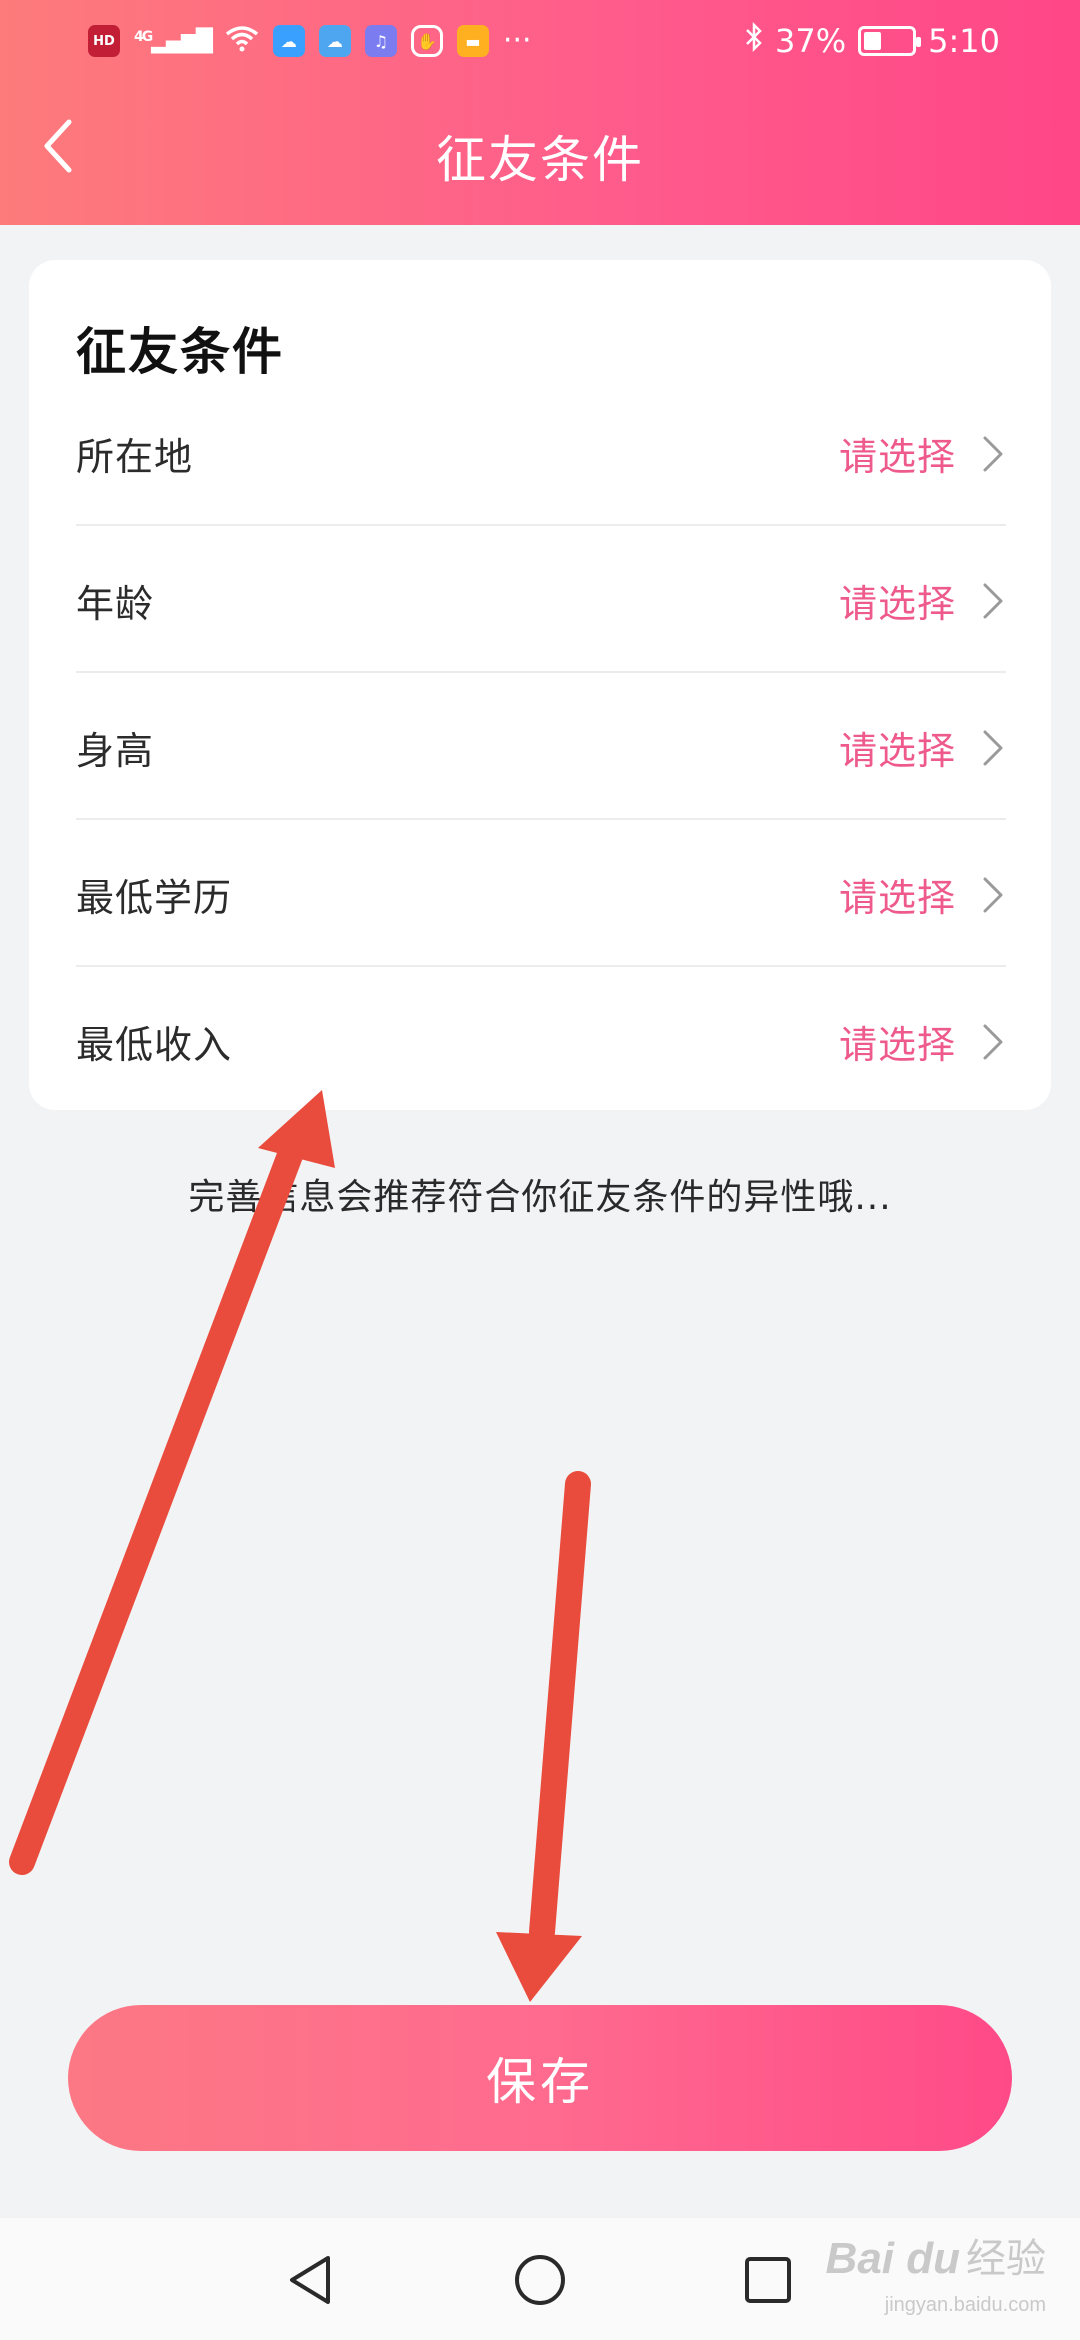 This screenshot has height=2340, width=1080. Describe the element at coordinates (517, 40) in the screenshot. I see `more-notifications-icon: ···` at that location.